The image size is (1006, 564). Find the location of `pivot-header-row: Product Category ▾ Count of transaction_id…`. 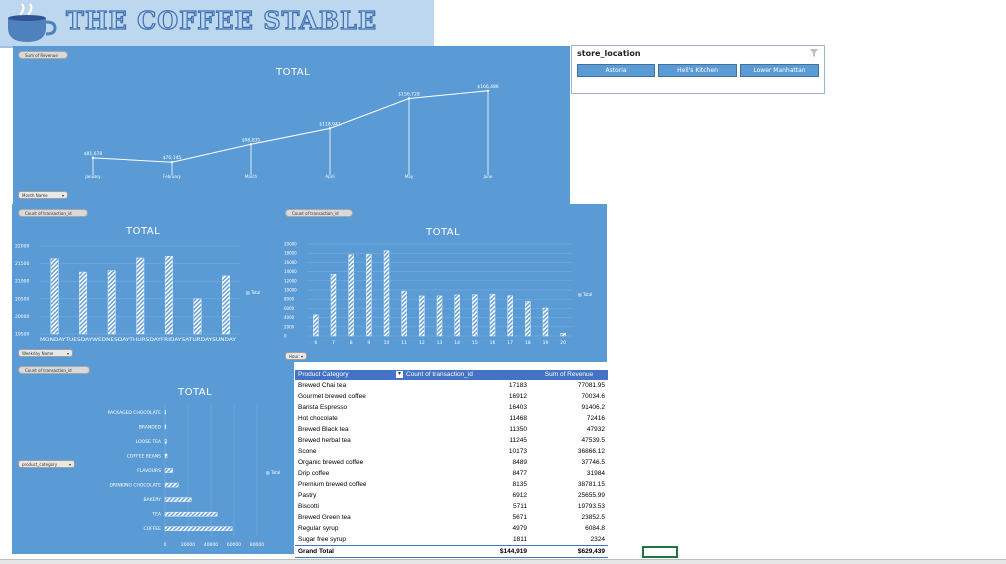

pivot-header-row: Product Category ▾ Count of transaction_id… is located at coordinates (451, 375).